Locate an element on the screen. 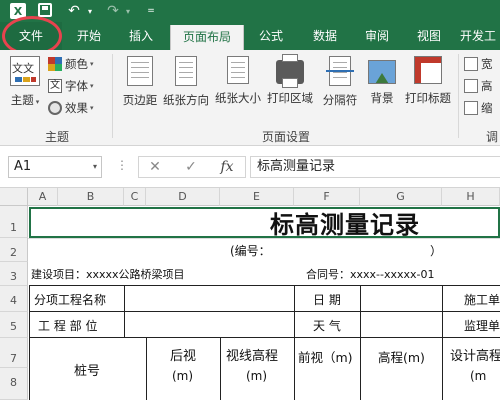 The width and height of the screenshot is (500, 400). formula-input: 标高测量记录 is located at coordinates (375, 167).